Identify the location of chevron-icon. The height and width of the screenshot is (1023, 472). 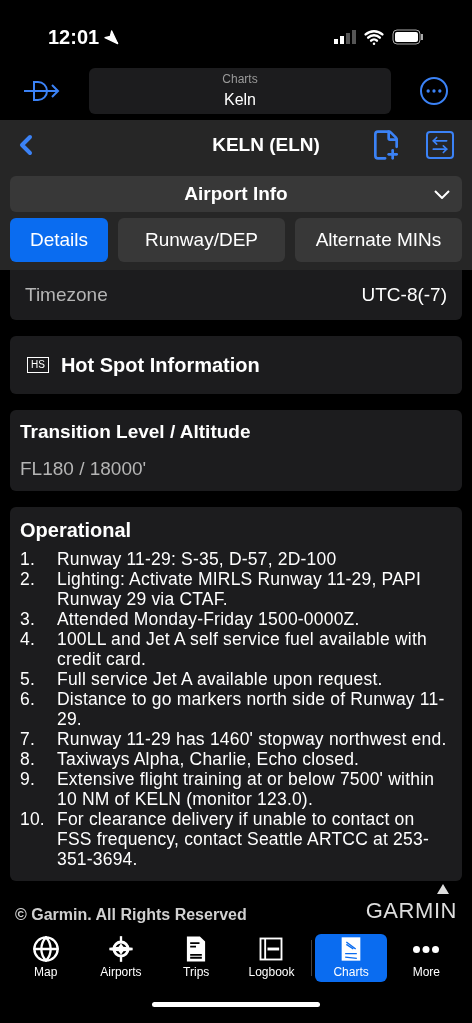
(442, 194).